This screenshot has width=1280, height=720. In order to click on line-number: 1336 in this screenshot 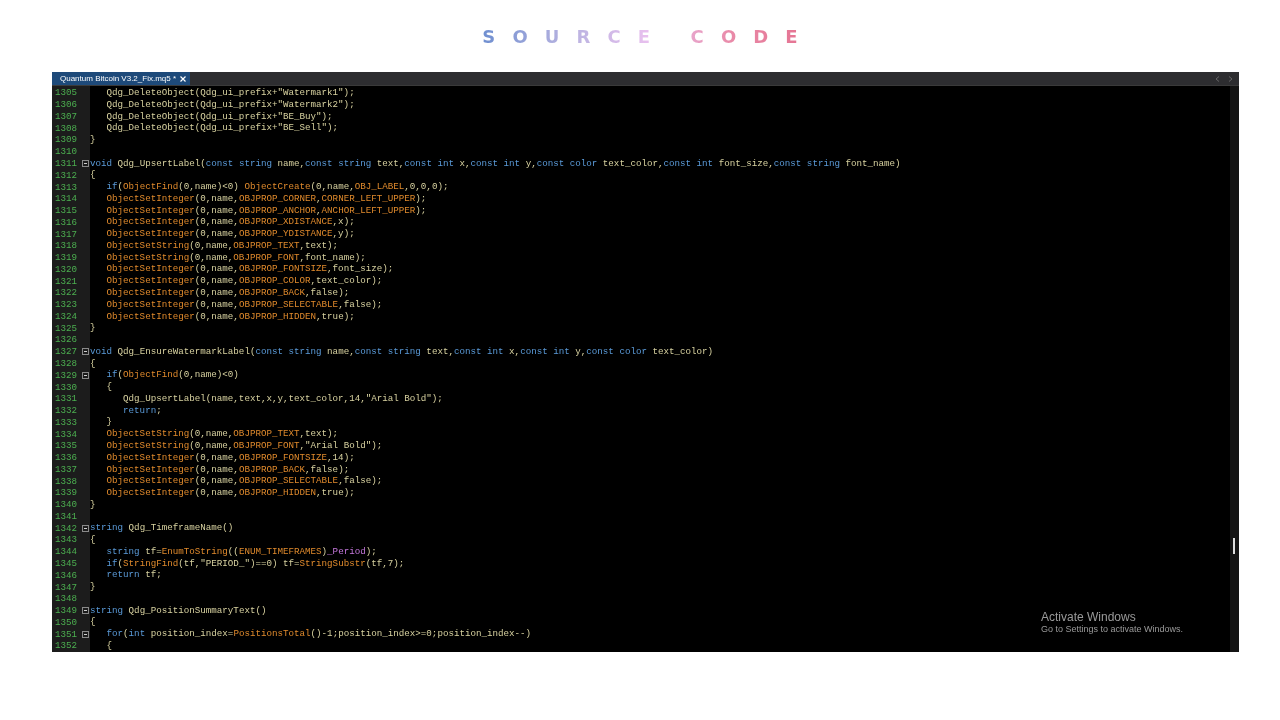, I will do `click(66, 458)`.